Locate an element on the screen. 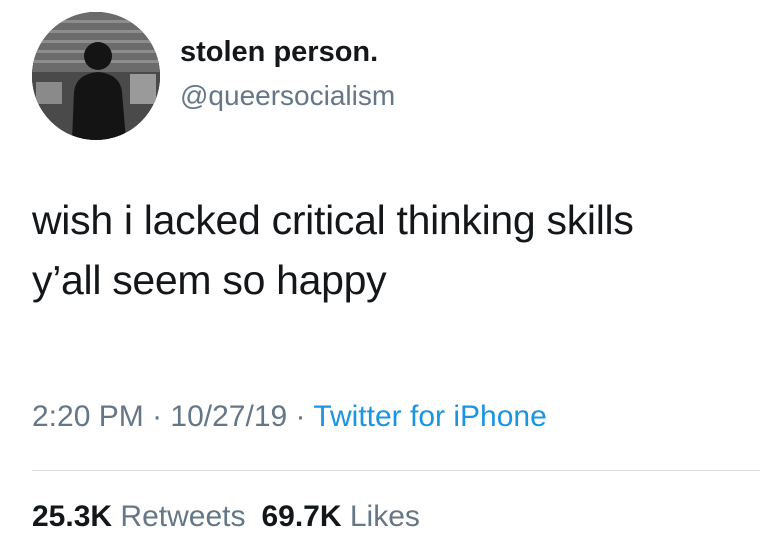 The width and height of the screenshot is (760, 552). tweet-meta: 2:20 PM · 10/27/19 · Twitter for iPhone is located at coordinates (289, 417).